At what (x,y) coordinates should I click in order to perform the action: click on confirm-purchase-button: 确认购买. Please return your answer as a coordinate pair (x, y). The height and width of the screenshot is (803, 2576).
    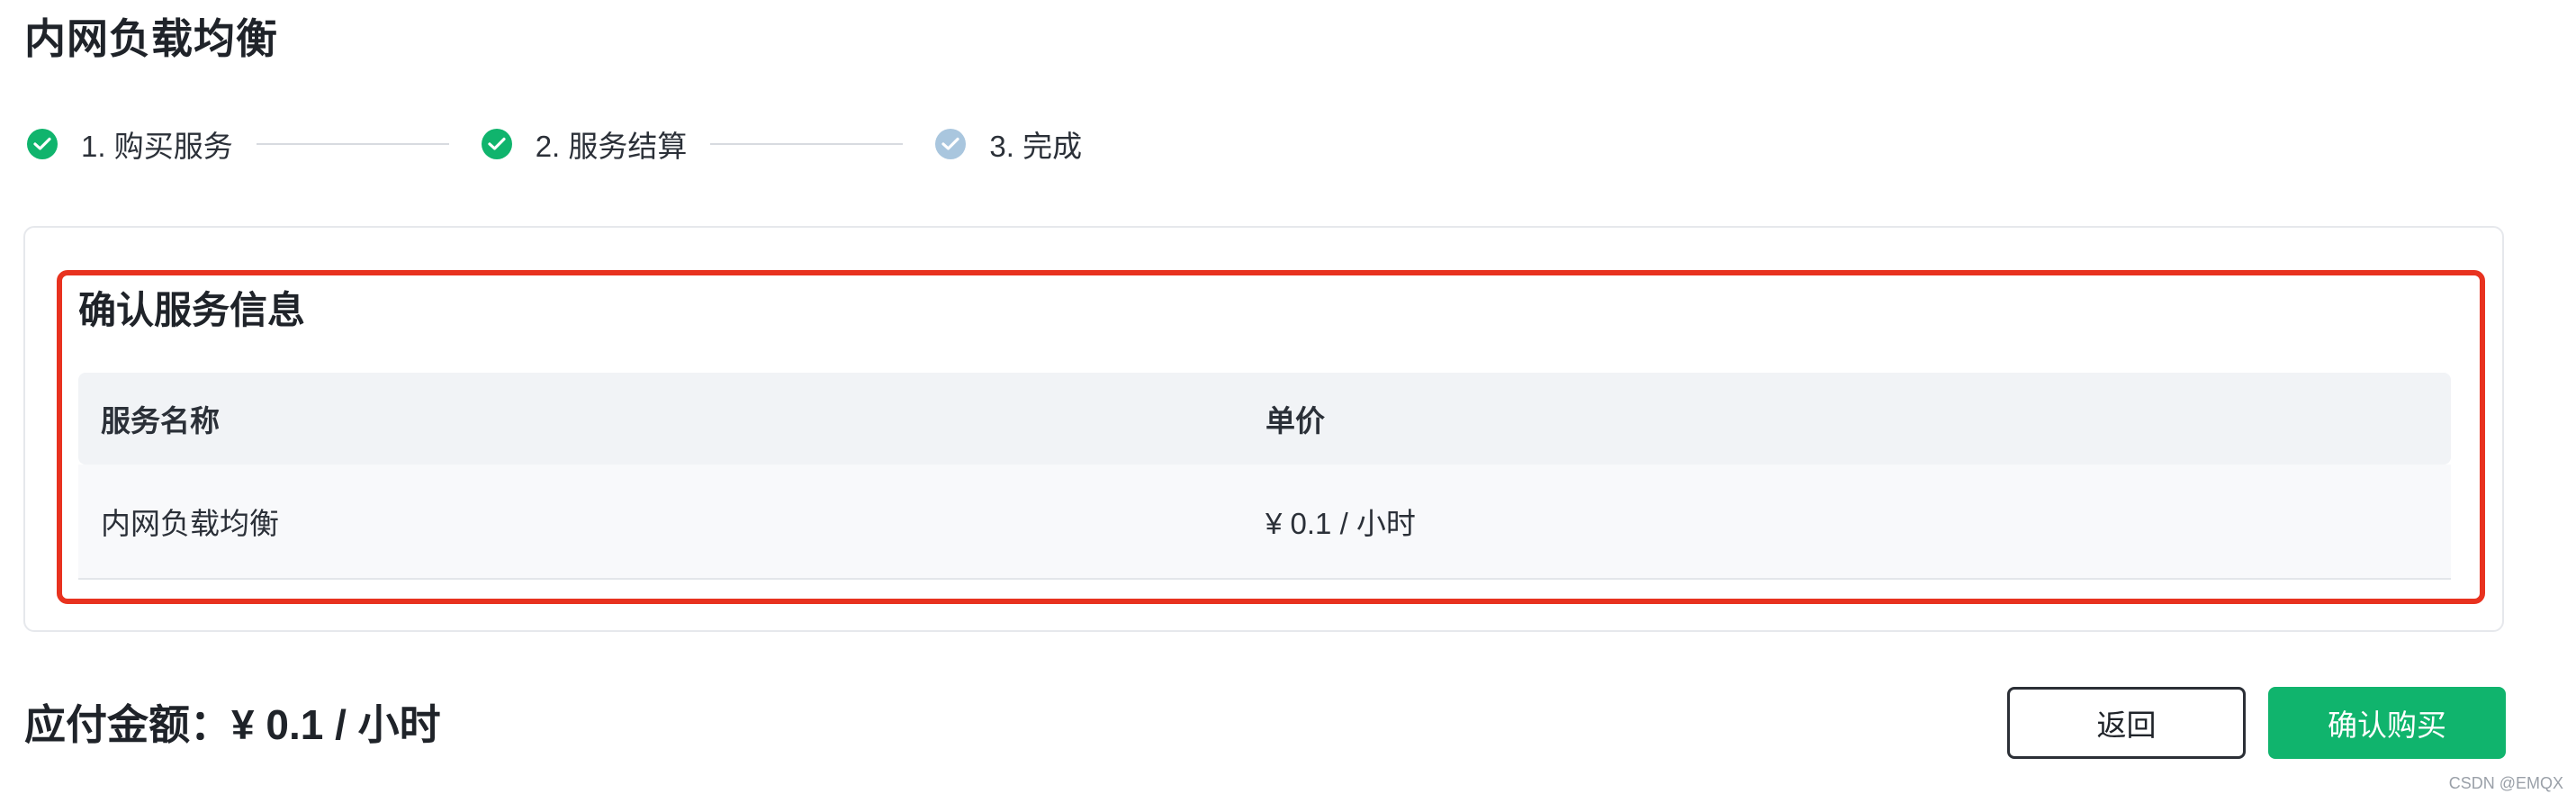
    Looking at the image, I should click on (2387, 723).